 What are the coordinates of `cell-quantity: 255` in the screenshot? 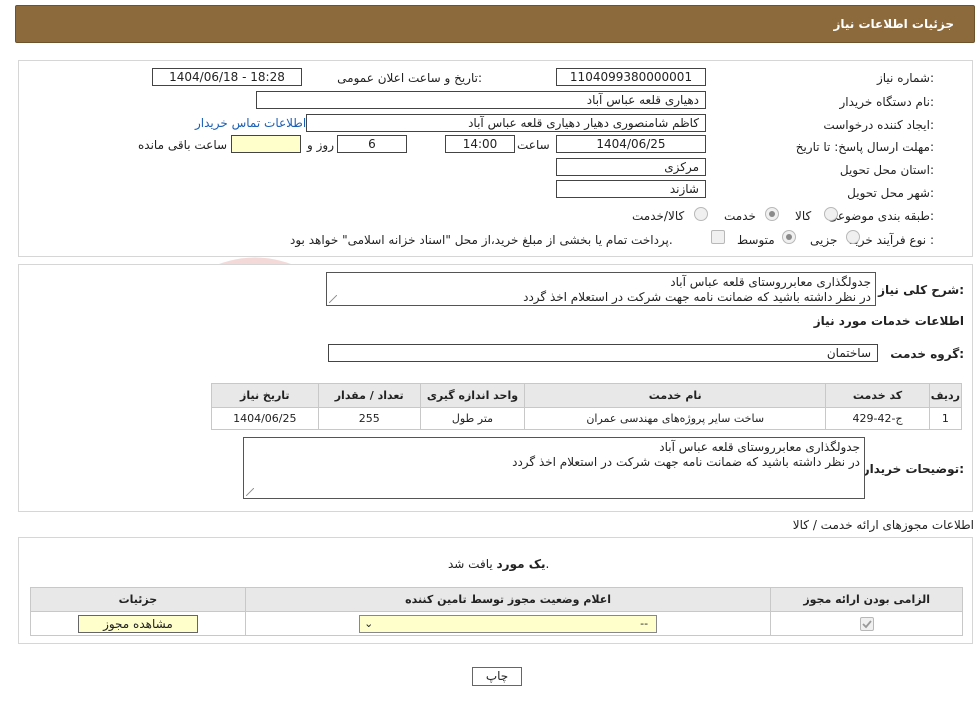 It's located at (369, 418).